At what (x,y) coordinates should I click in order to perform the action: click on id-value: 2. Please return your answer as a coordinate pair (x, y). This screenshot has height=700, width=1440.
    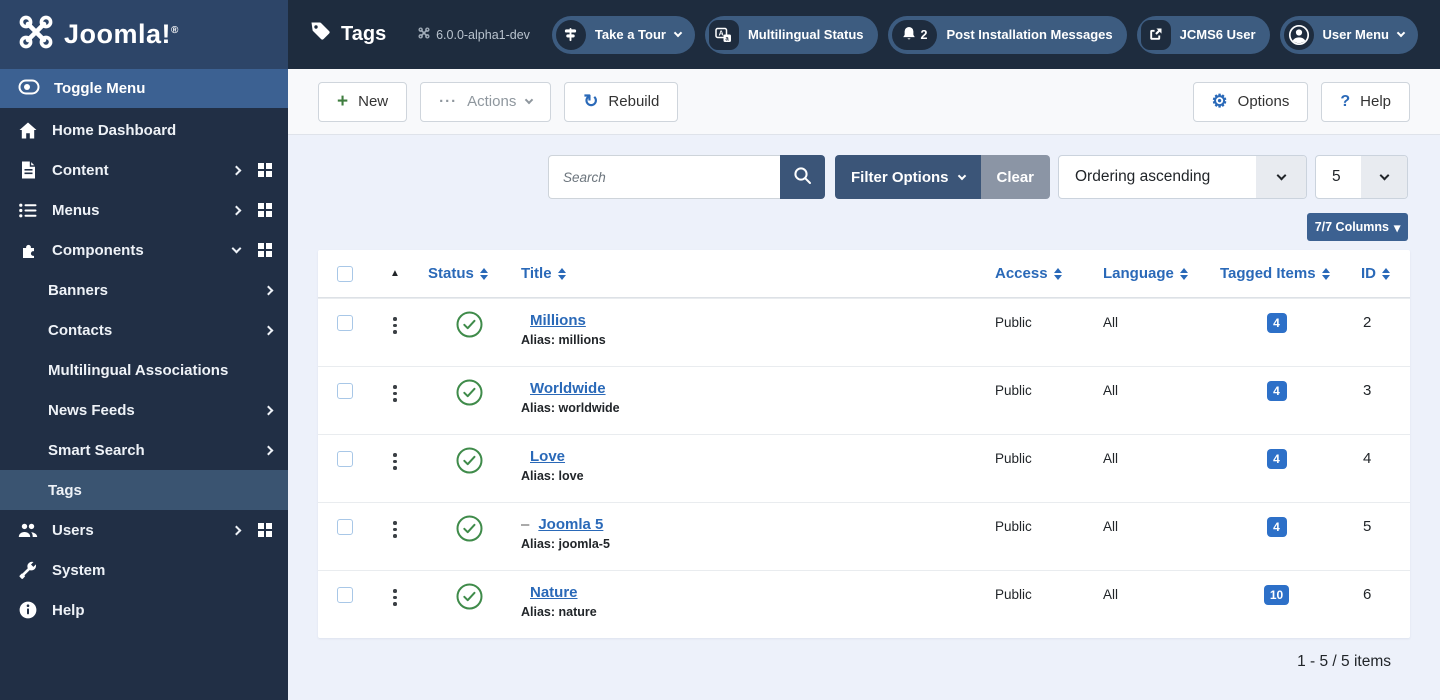
    Looking at the image, I should click on (1367, 322).